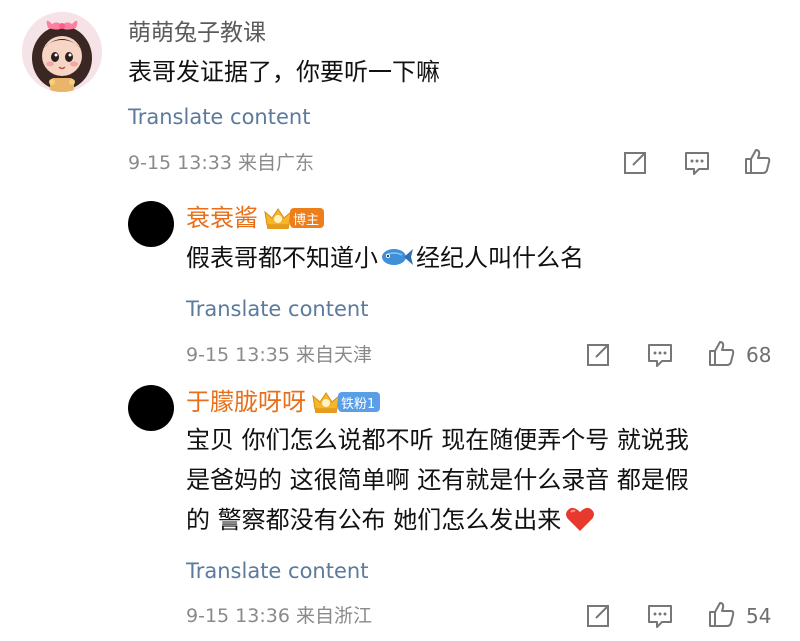 Image resolution: width=800 pixels, height=641 pixels. I want to click on comment-username: 萌萌兔子教课, so click(197, 33).